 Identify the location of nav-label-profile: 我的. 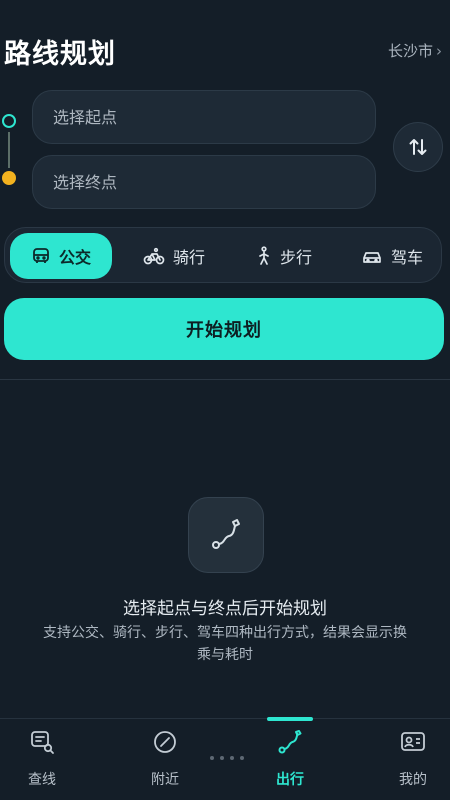
(413, 780).